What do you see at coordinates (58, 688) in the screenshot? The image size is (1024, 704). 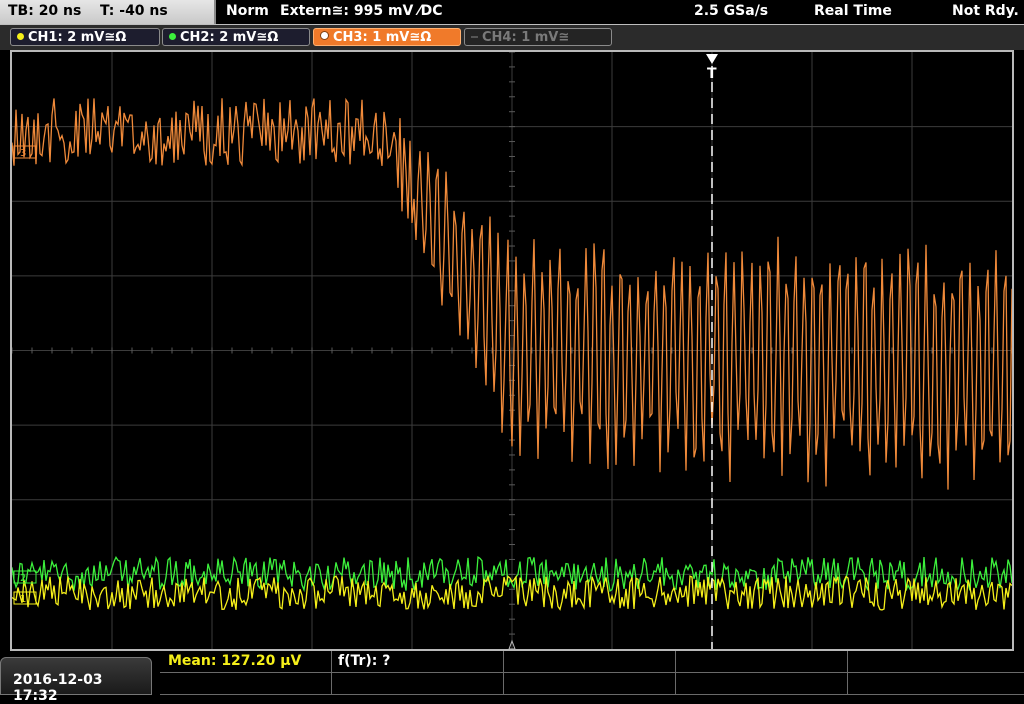 I see `datetime: 2016-12-03 17:32` at bounding box center [58, 688].